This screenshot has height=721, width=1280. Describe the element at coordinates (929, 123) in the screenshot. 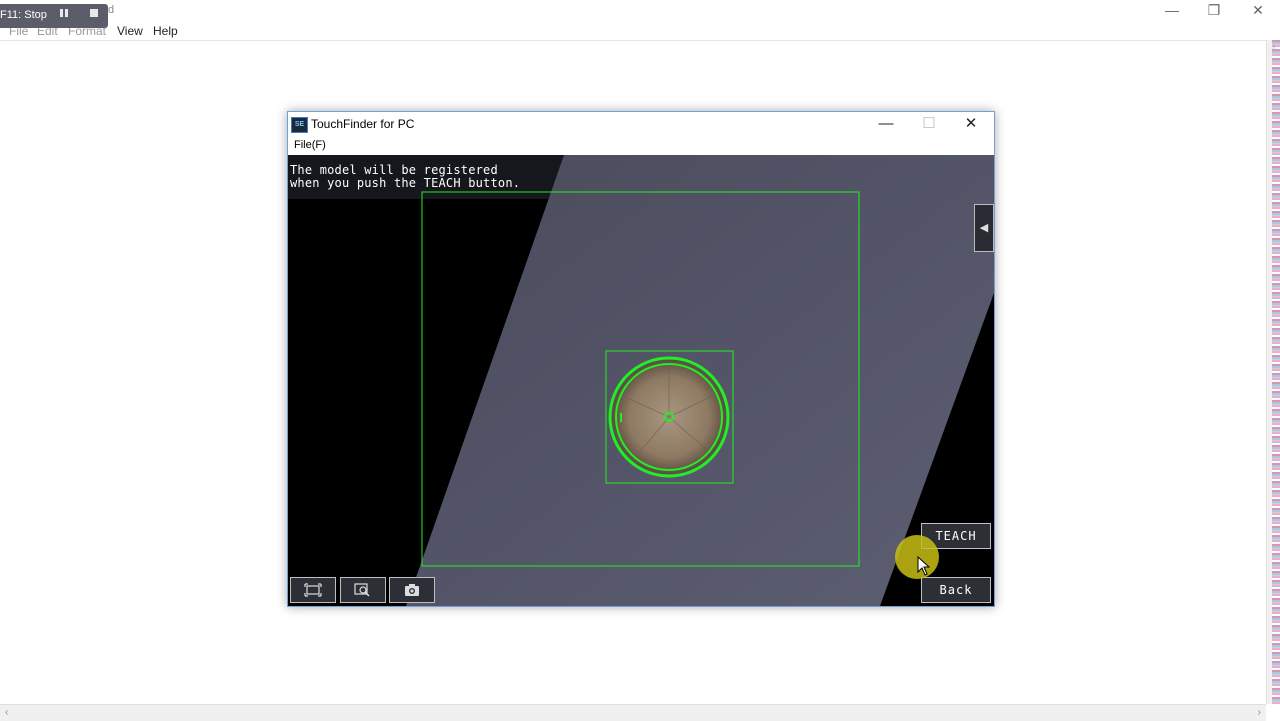

I see `maximize-button: ☐` at that location.